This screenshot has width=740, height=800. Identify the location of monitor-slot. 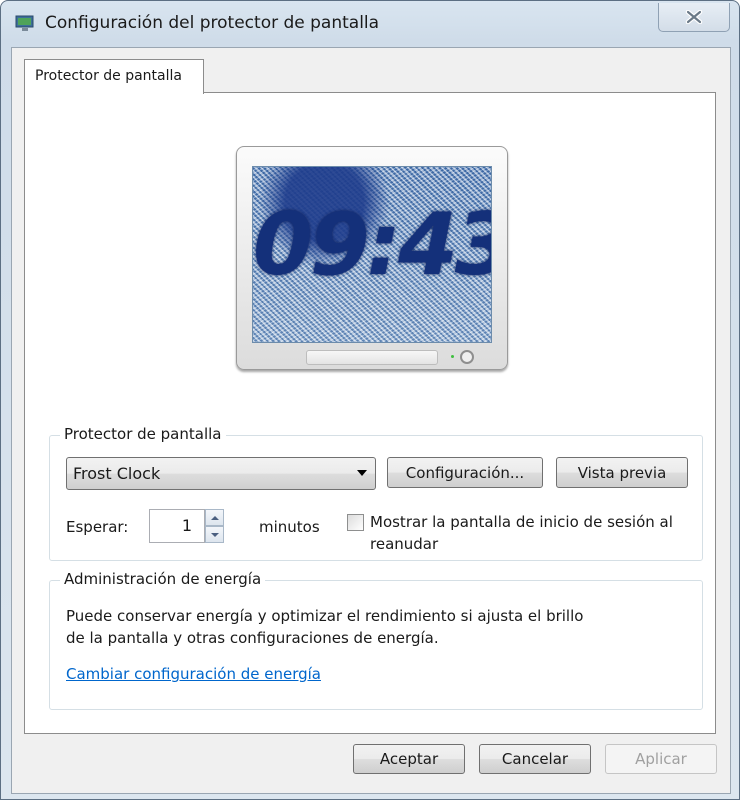
(372, 357).